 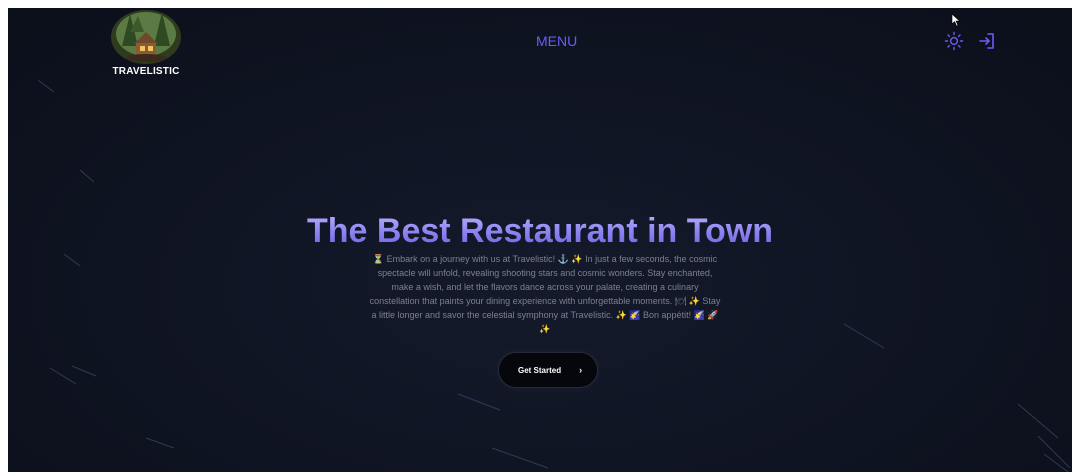 I want to click on login-icon, so click(x=986, y=41).